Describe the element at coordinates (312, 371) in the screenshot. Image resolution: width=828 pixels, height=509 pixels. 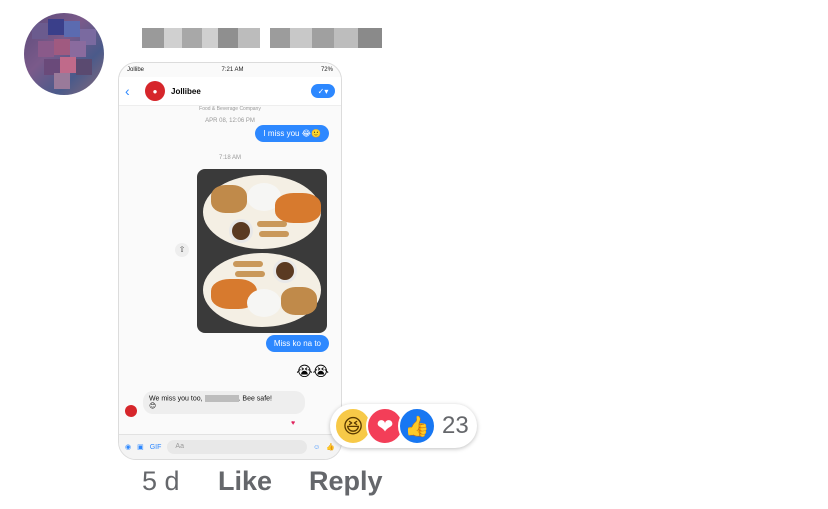
I see `emoji-message: 😭😭` at that location.